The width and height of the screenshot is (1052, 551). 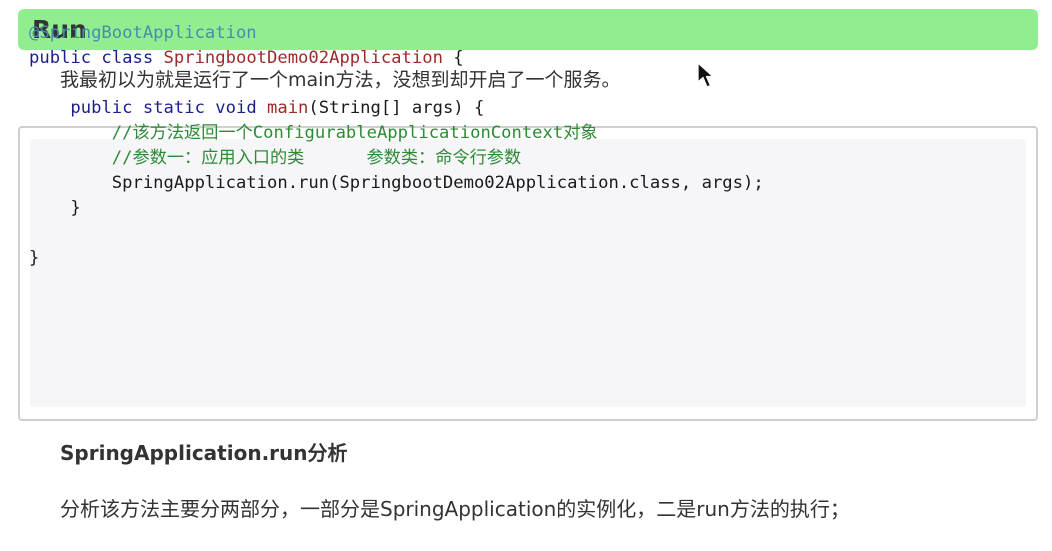 I want to click on code-class-name: SpringbootDemo02Application, so click(x=303, y=58).